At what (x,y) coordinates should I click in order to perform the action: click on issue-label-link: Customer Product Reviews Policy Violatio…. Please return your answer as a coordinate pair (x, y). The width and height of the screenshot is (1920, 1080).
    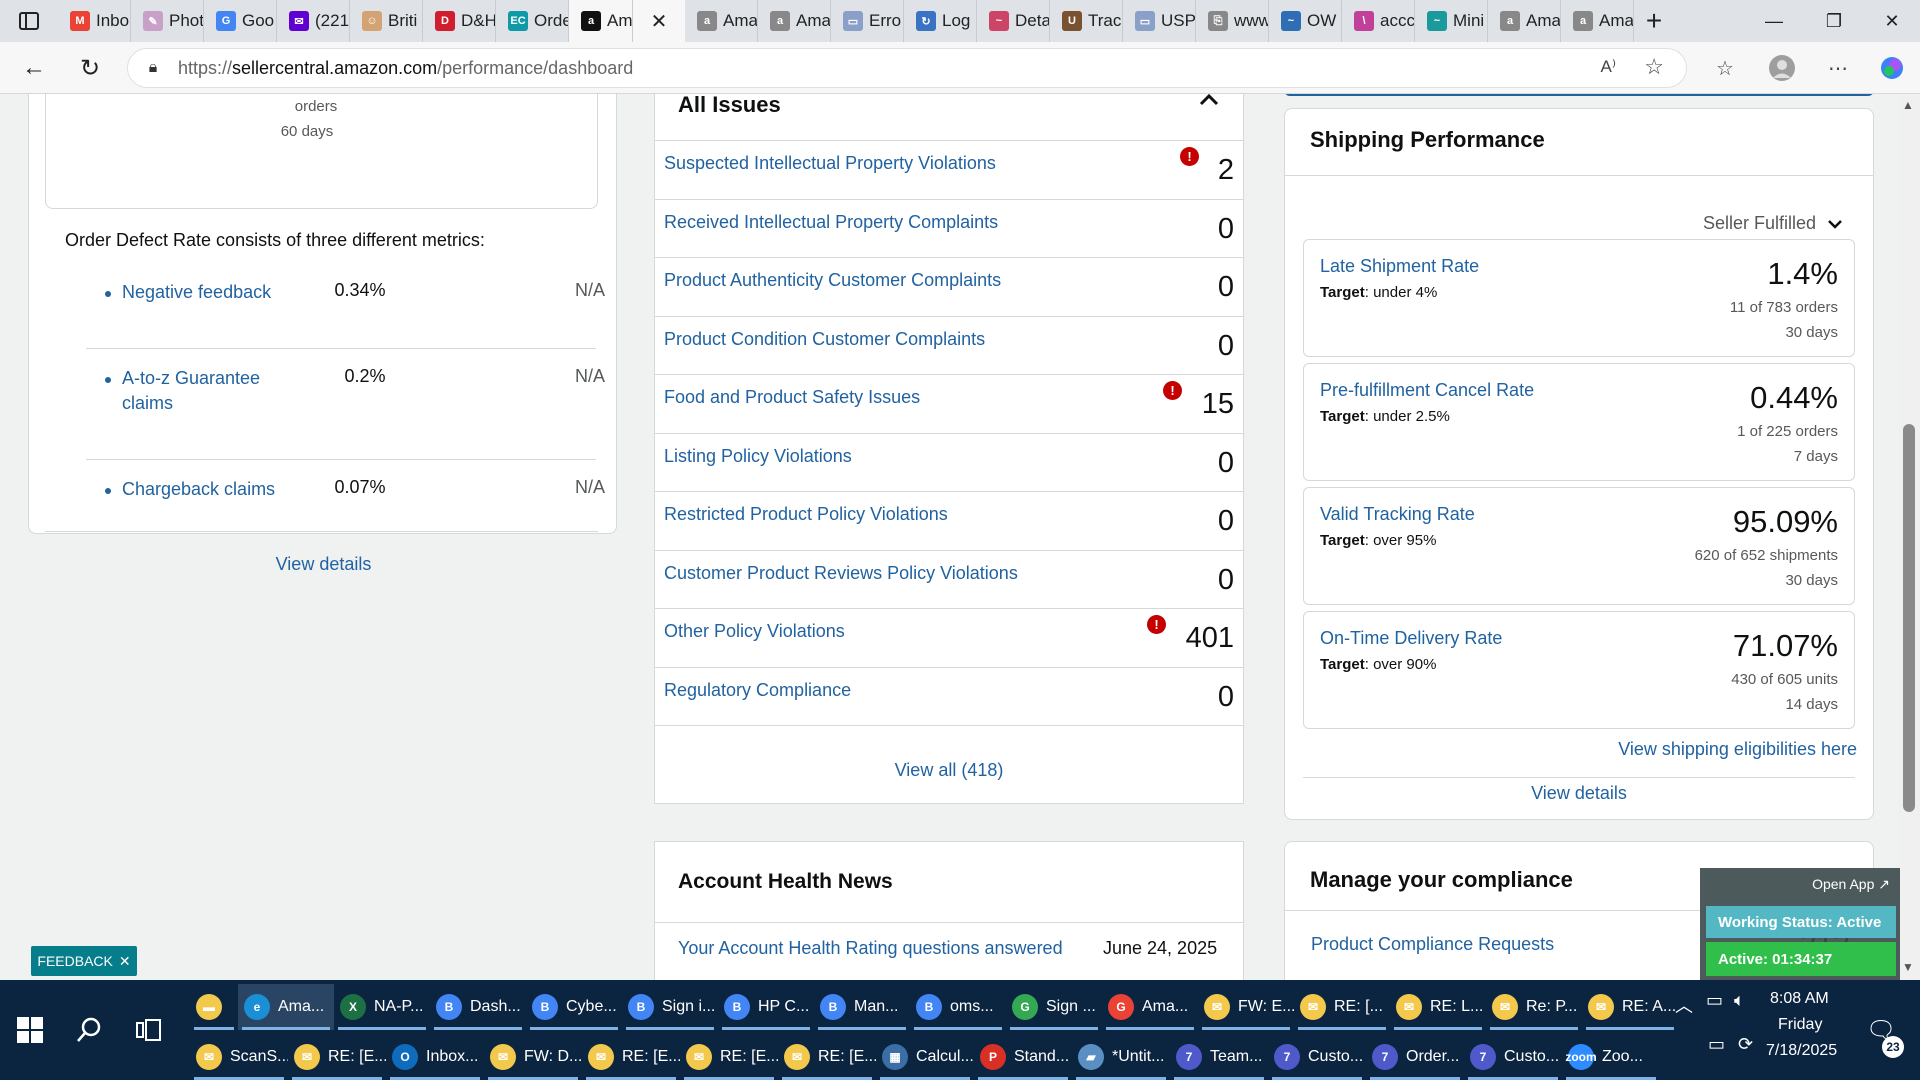
    Looking at the image, I should click on (841, 573).